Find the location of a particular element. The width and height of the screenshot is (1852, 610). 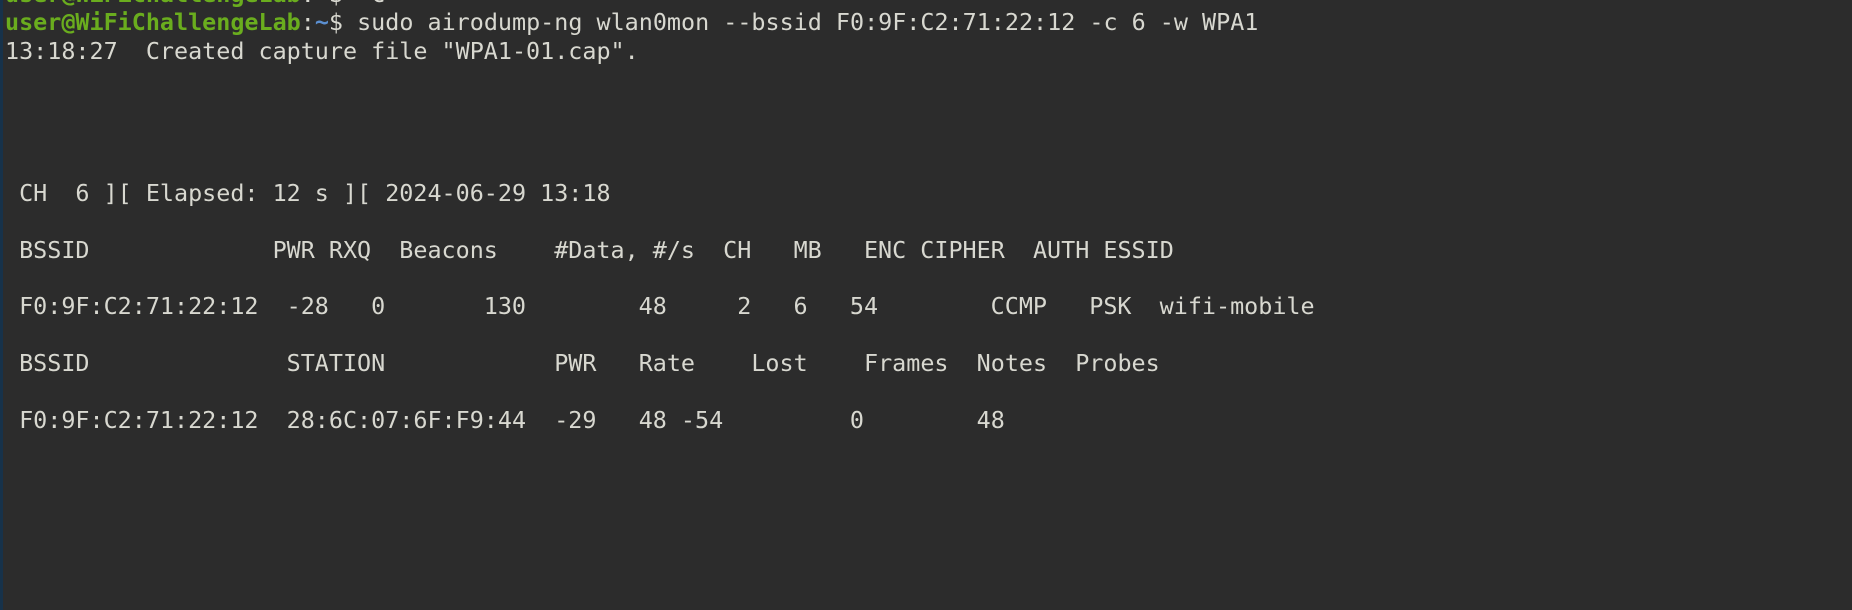

ap-cipher: CCMP is located at coordinates (1019, 306).